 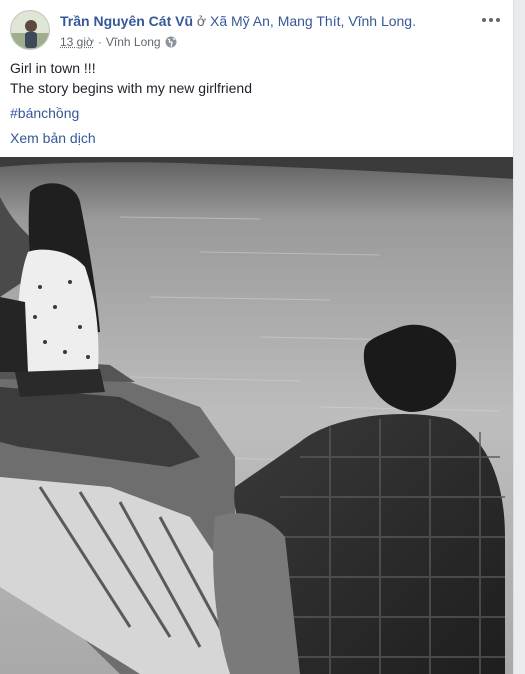 I want to click on post-text-line: Girl in town !!!, so click(x=53, y=68).